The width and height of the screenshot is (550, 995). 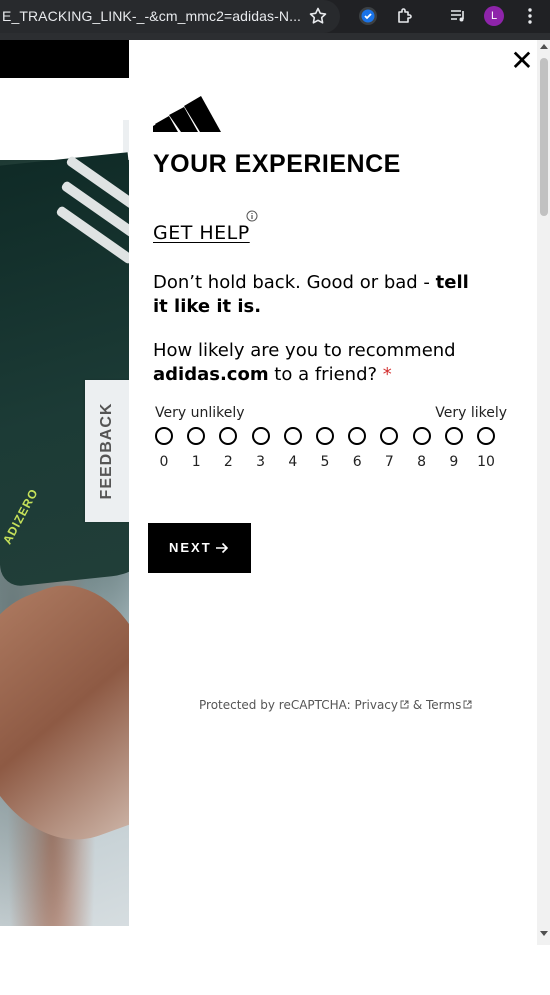 What do you see at coordinates (222, 548) in the screenshot?
I see `arrow-right-icon` at bounding box center [222, 548].